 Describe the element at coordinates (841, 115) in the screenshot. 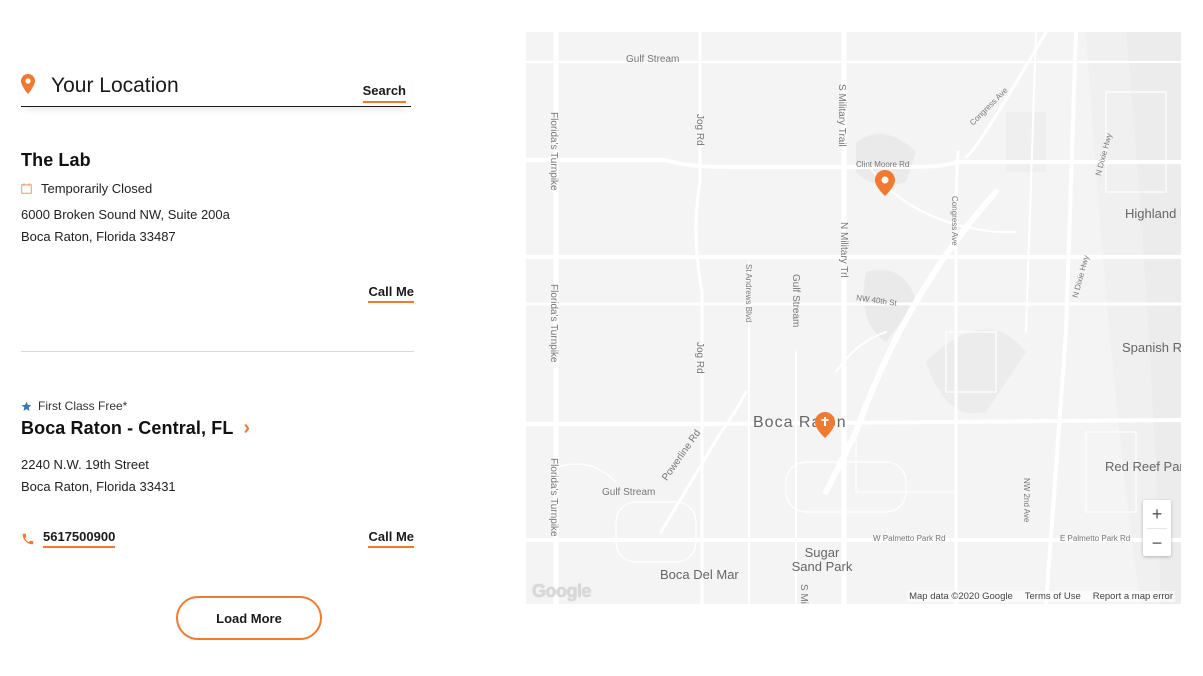

I see `map-label: S Military Trail` at that location.